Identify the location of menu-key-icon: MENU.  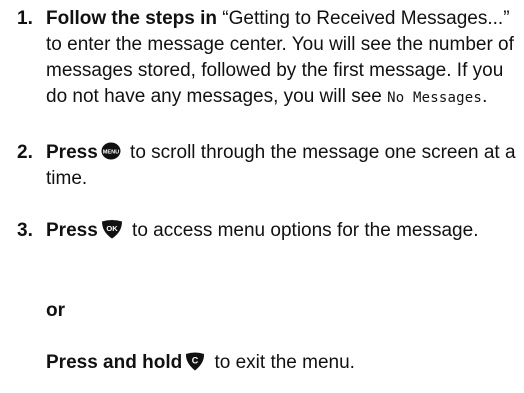
(111, 151).